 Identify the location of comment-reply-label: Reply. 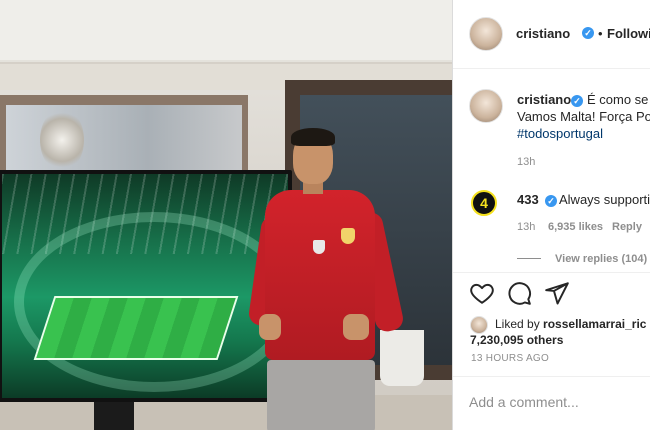
(627, 227).